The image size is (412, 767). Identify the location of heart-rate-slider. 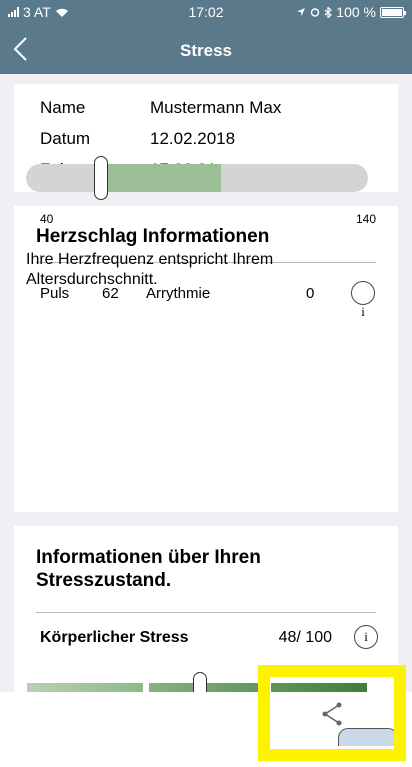
(197, 178).